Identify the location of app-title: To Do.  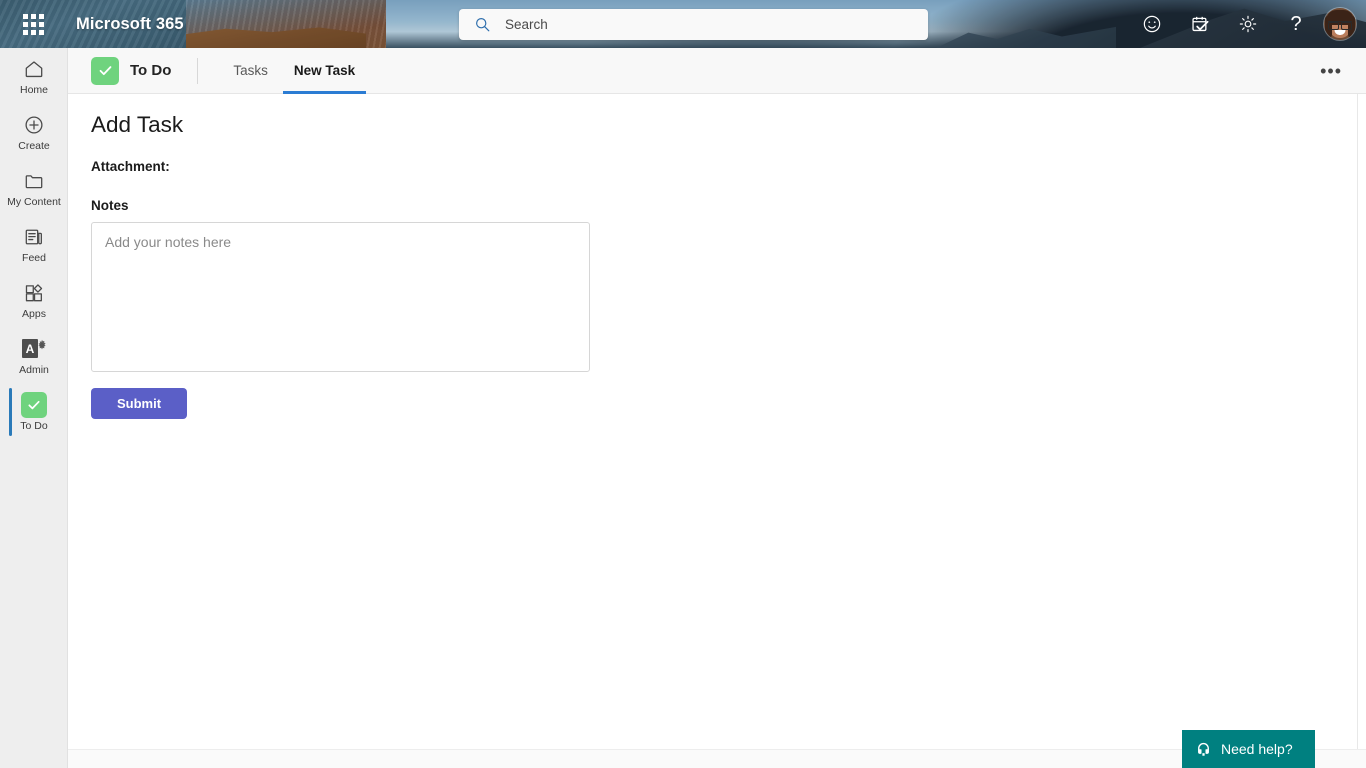
(151, 70).